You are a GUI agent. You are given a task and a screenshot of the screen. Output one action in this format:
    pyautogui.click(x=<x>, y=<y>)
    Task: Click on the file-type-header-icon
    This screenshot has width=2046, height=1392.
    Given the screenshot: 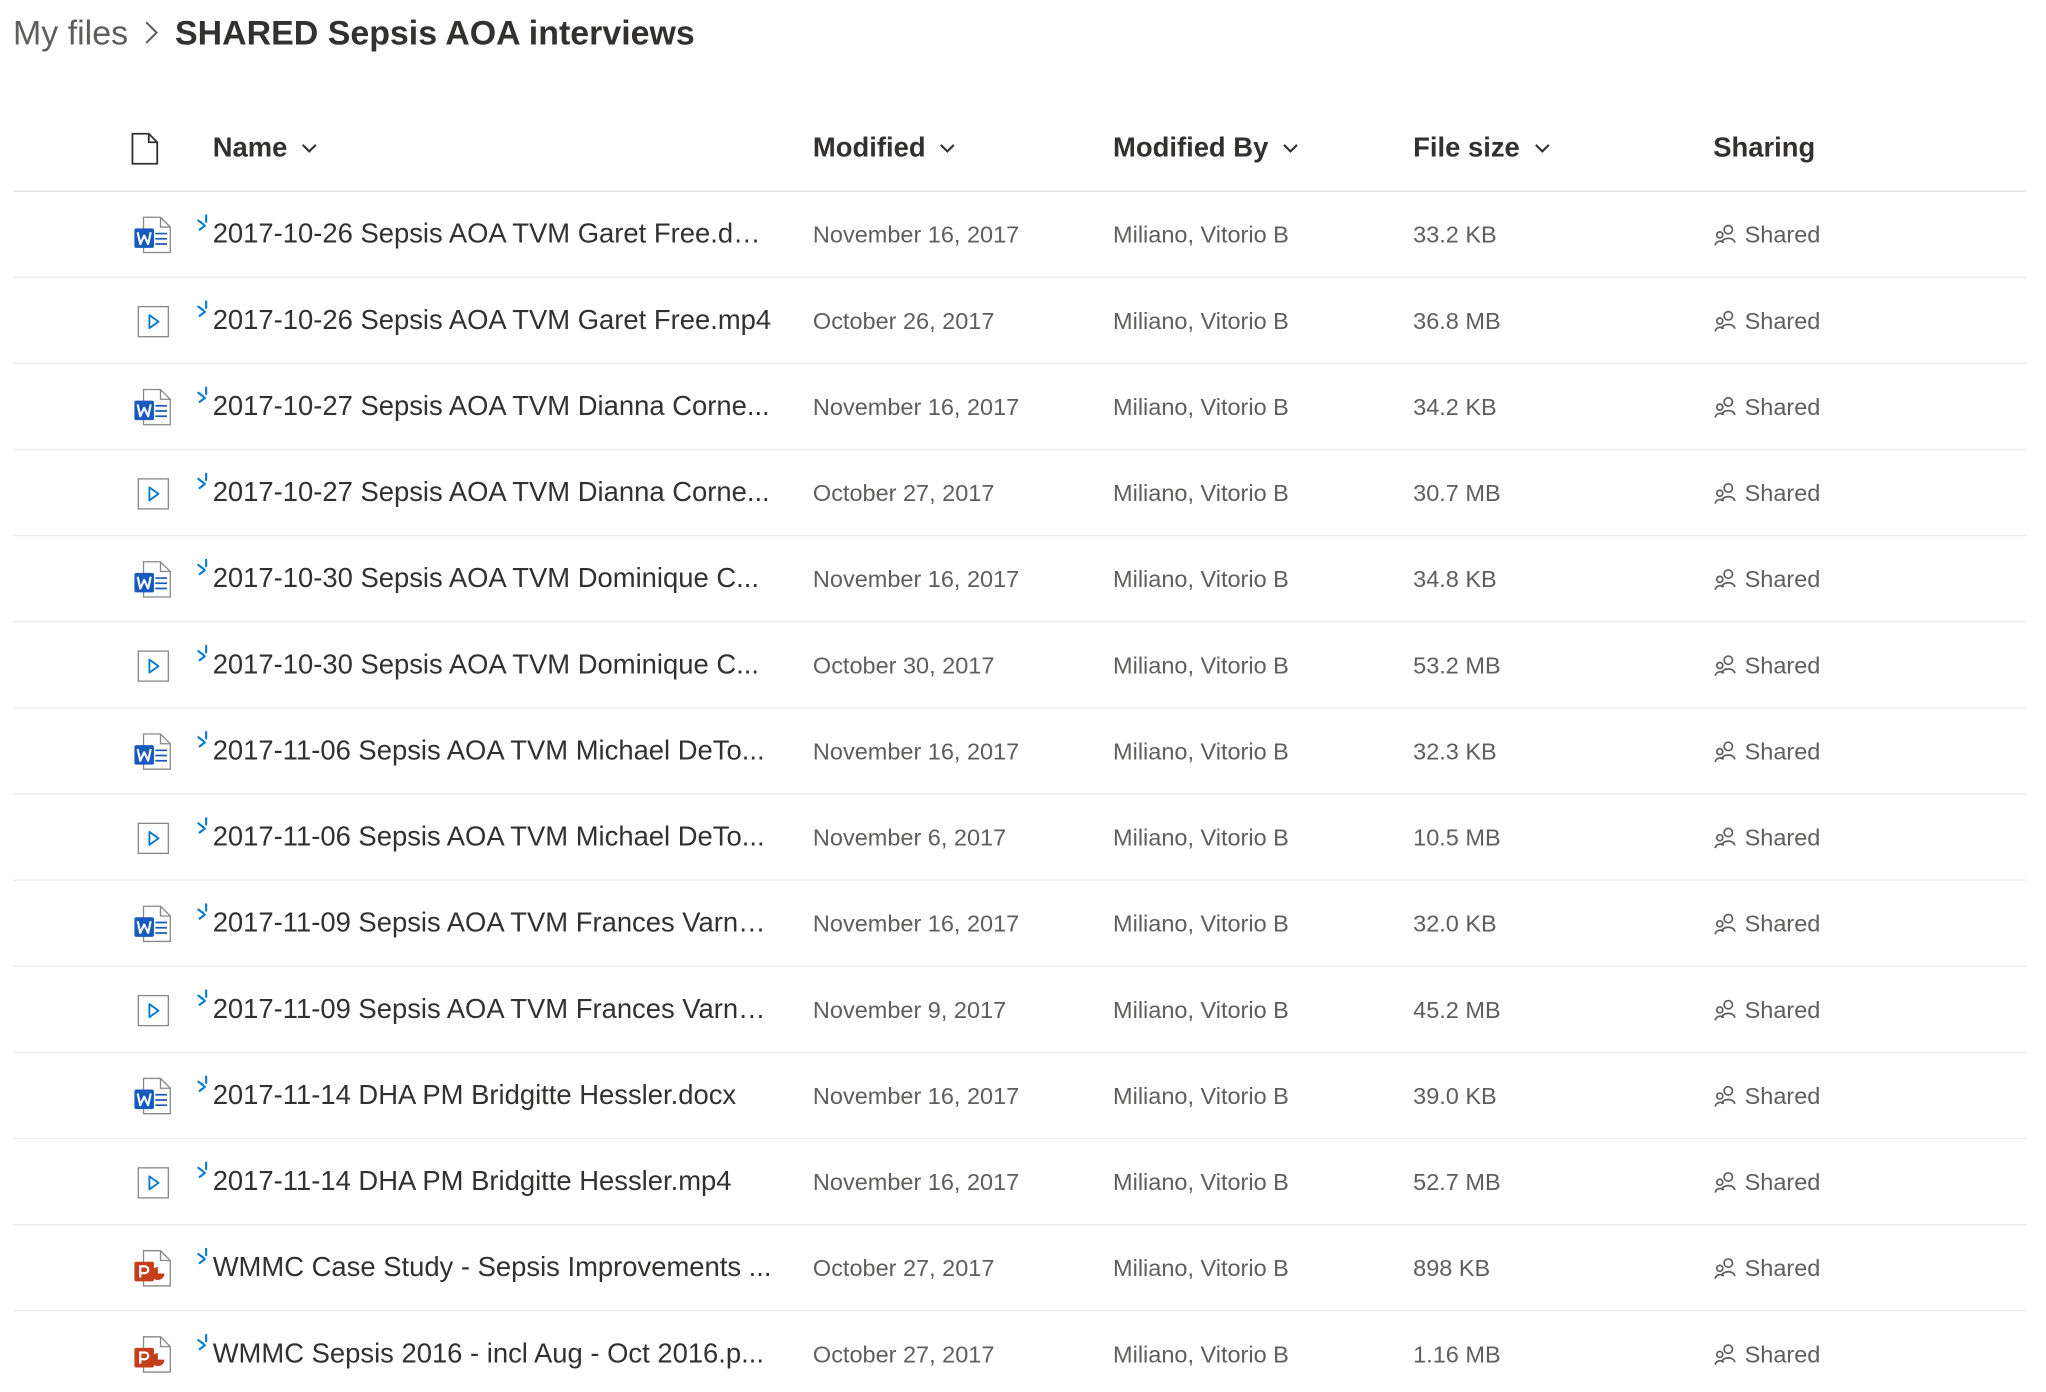 What is the action you would take?
    pyautogui.click(x=149, y=147)
    